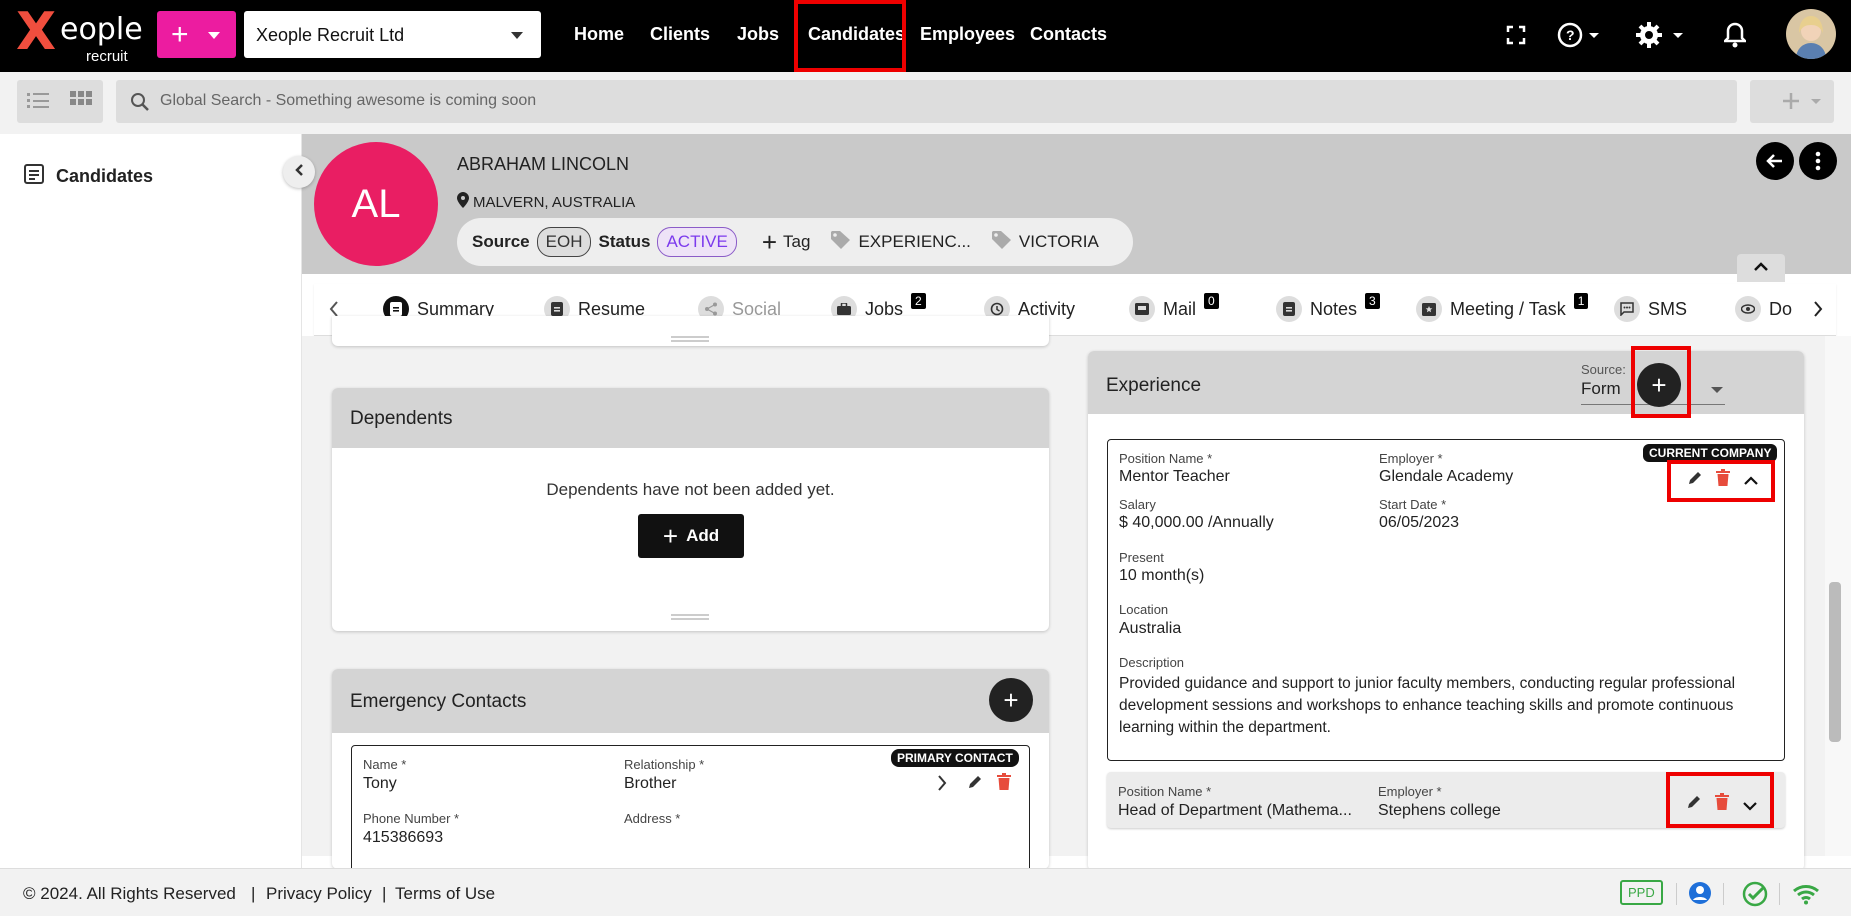 The image size is (1851, 916). Describe the element at coordinates (1439, 810) in the screenshot. I see `employer-value: Stephens college` at that location.